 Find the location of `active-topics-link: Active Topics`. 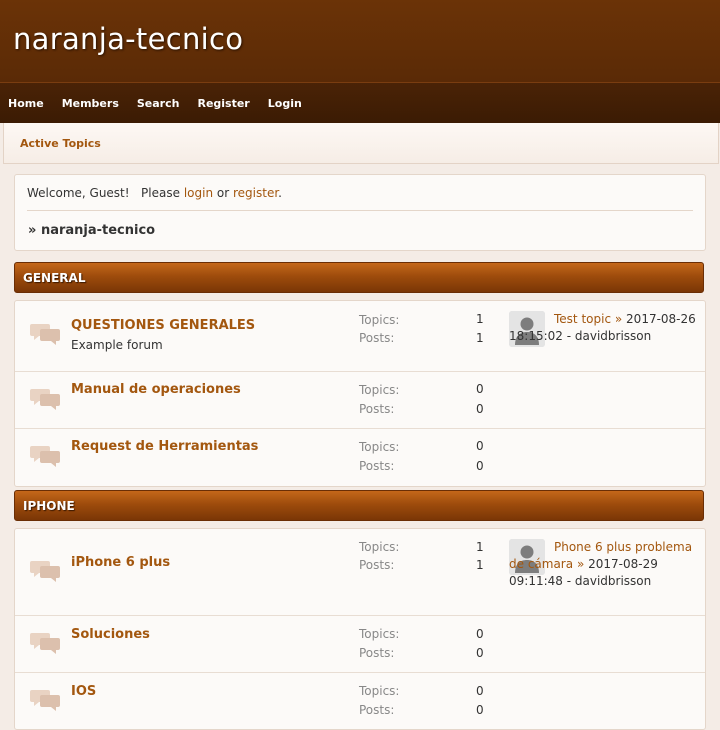

active-topics-link: Active Topics is located at coordinates (60, 143).